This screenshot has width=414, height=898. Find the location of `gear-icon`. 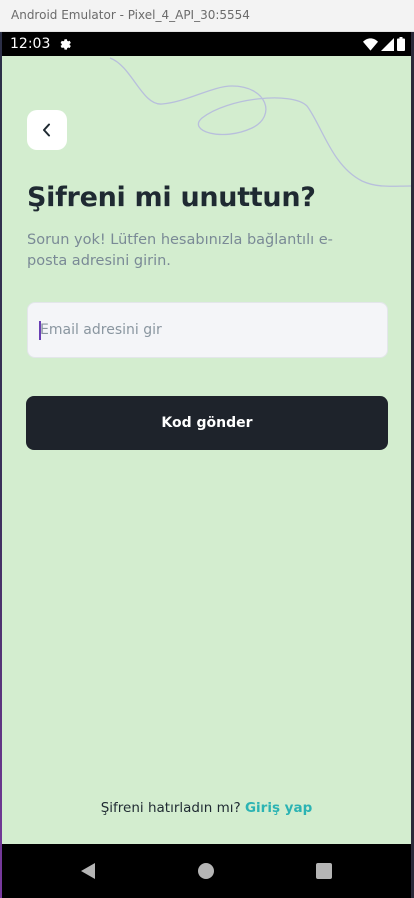

gear-icon is located at coordinates (65, 44).